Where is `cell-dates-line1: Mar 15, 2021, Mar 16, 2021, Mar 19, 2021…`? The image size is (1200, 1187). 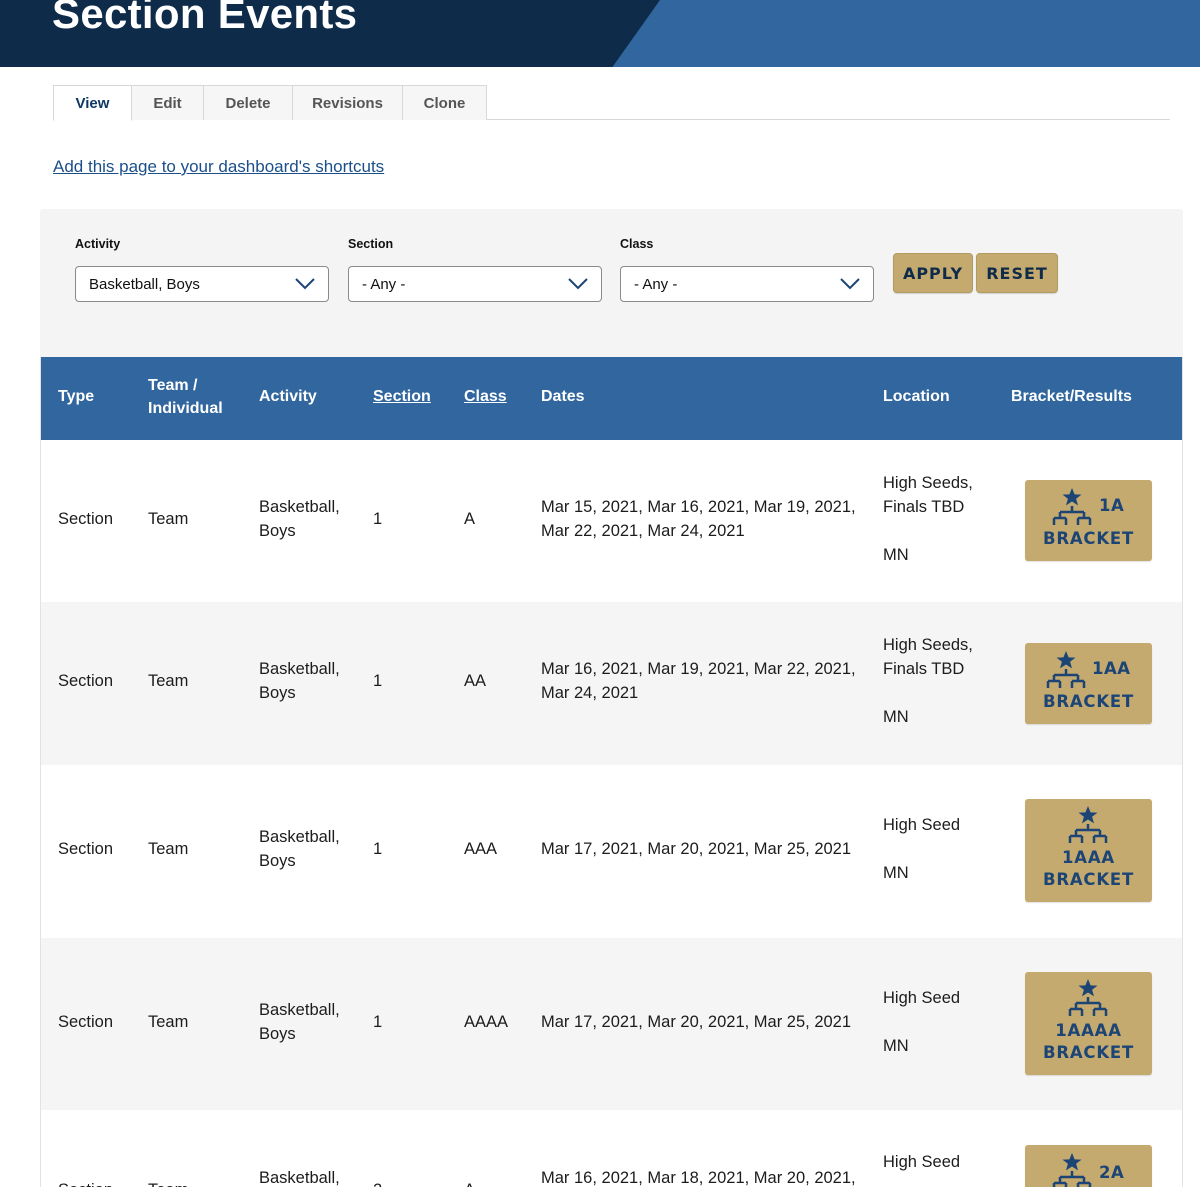
cell-dates-line1: Mar 15, 2021, Mar 16, 2021, Mar 19, 2021… is located at coordinates (698, 507).